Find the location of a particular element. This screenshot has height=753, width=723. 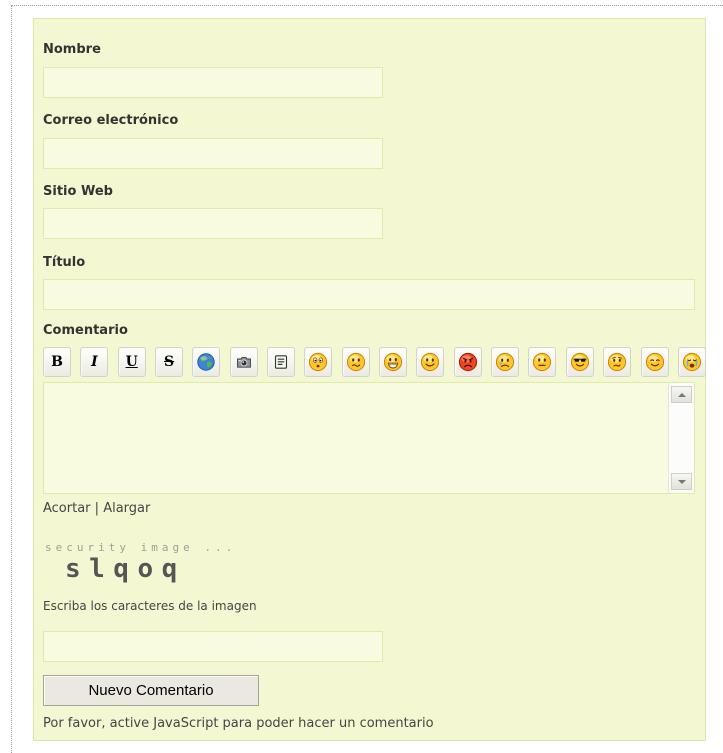

angry-smiley-icon is located at coordinates (467, 362).